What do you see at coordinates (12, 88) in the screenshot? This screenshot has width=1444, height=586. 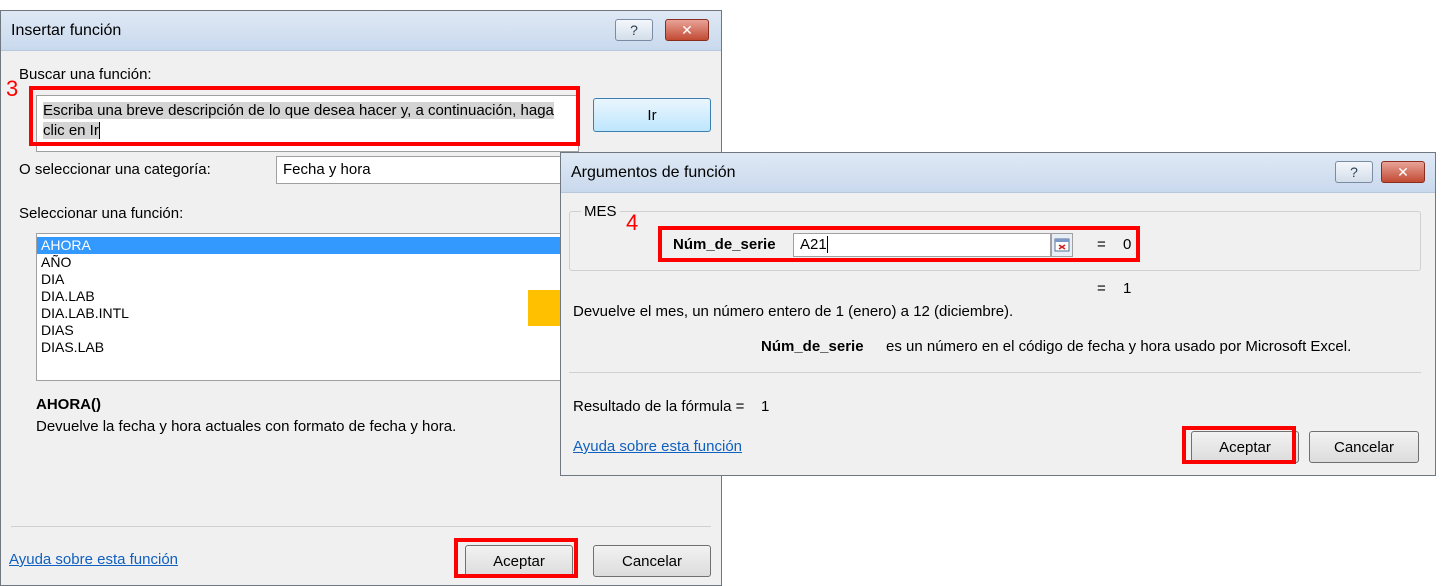 I see `step-3-annotation: 3` at bounding box center [12, 88].